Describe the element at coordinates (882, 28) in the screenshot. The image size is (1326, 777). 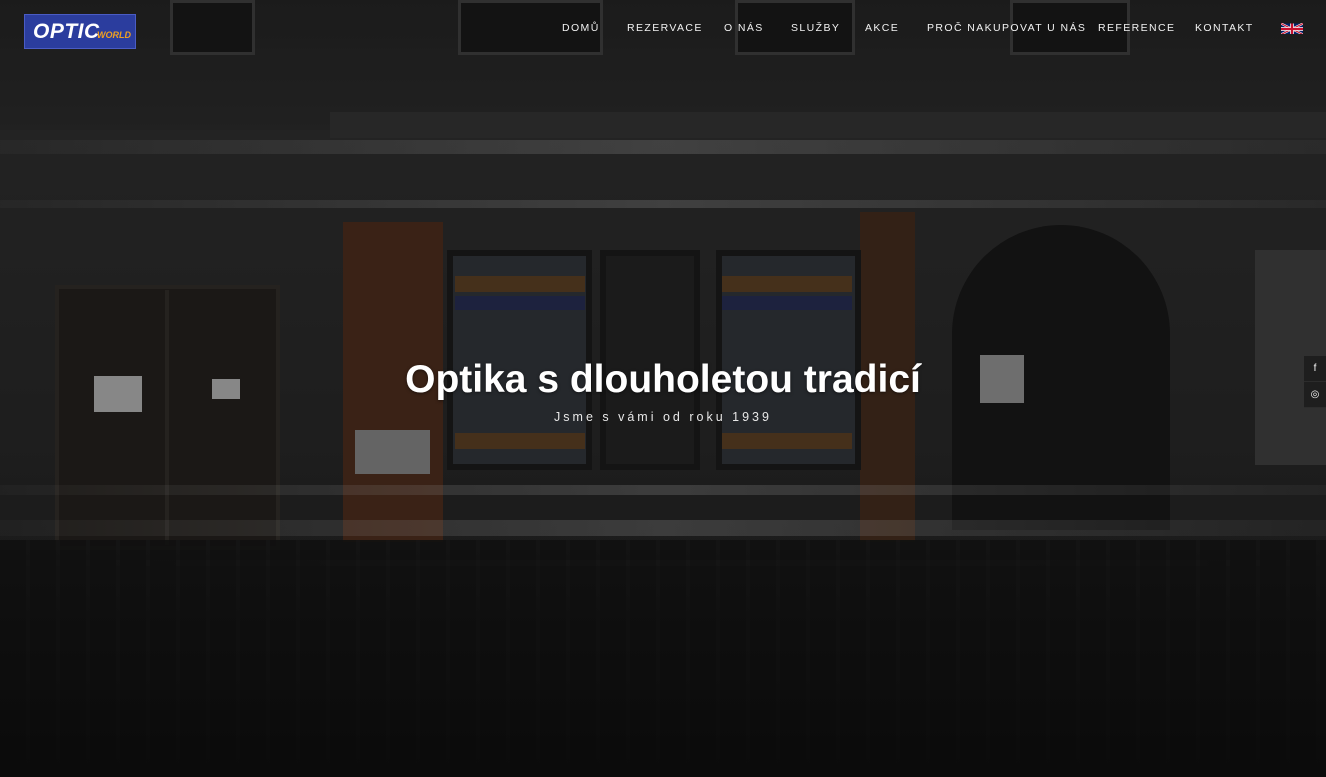
I see `nav-item-akce: AKCE` at that location.